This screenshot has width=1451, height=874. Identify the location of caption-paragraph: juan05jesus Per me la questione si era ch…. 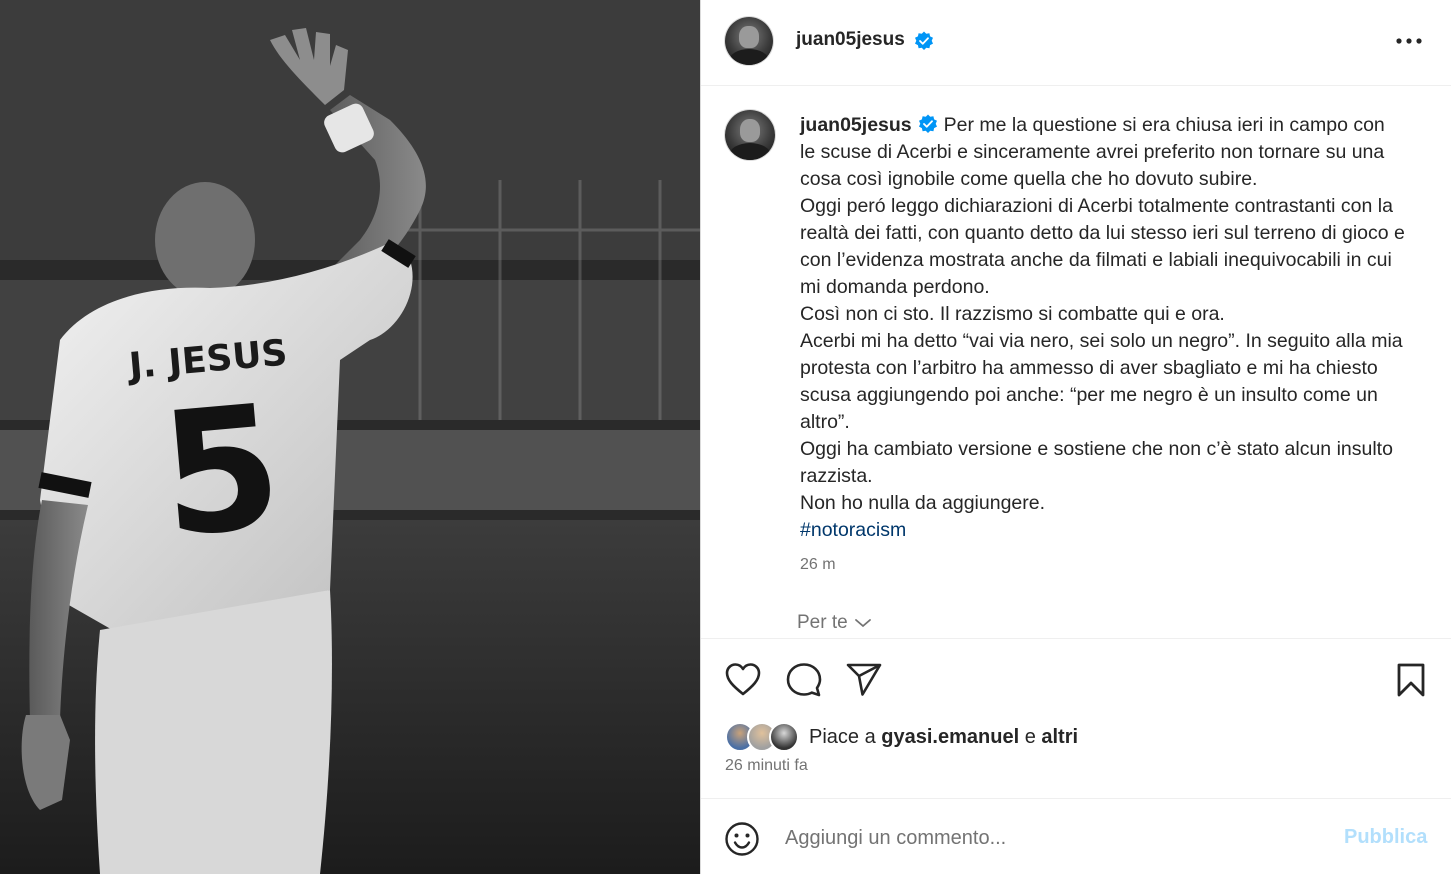
(1102, 152).